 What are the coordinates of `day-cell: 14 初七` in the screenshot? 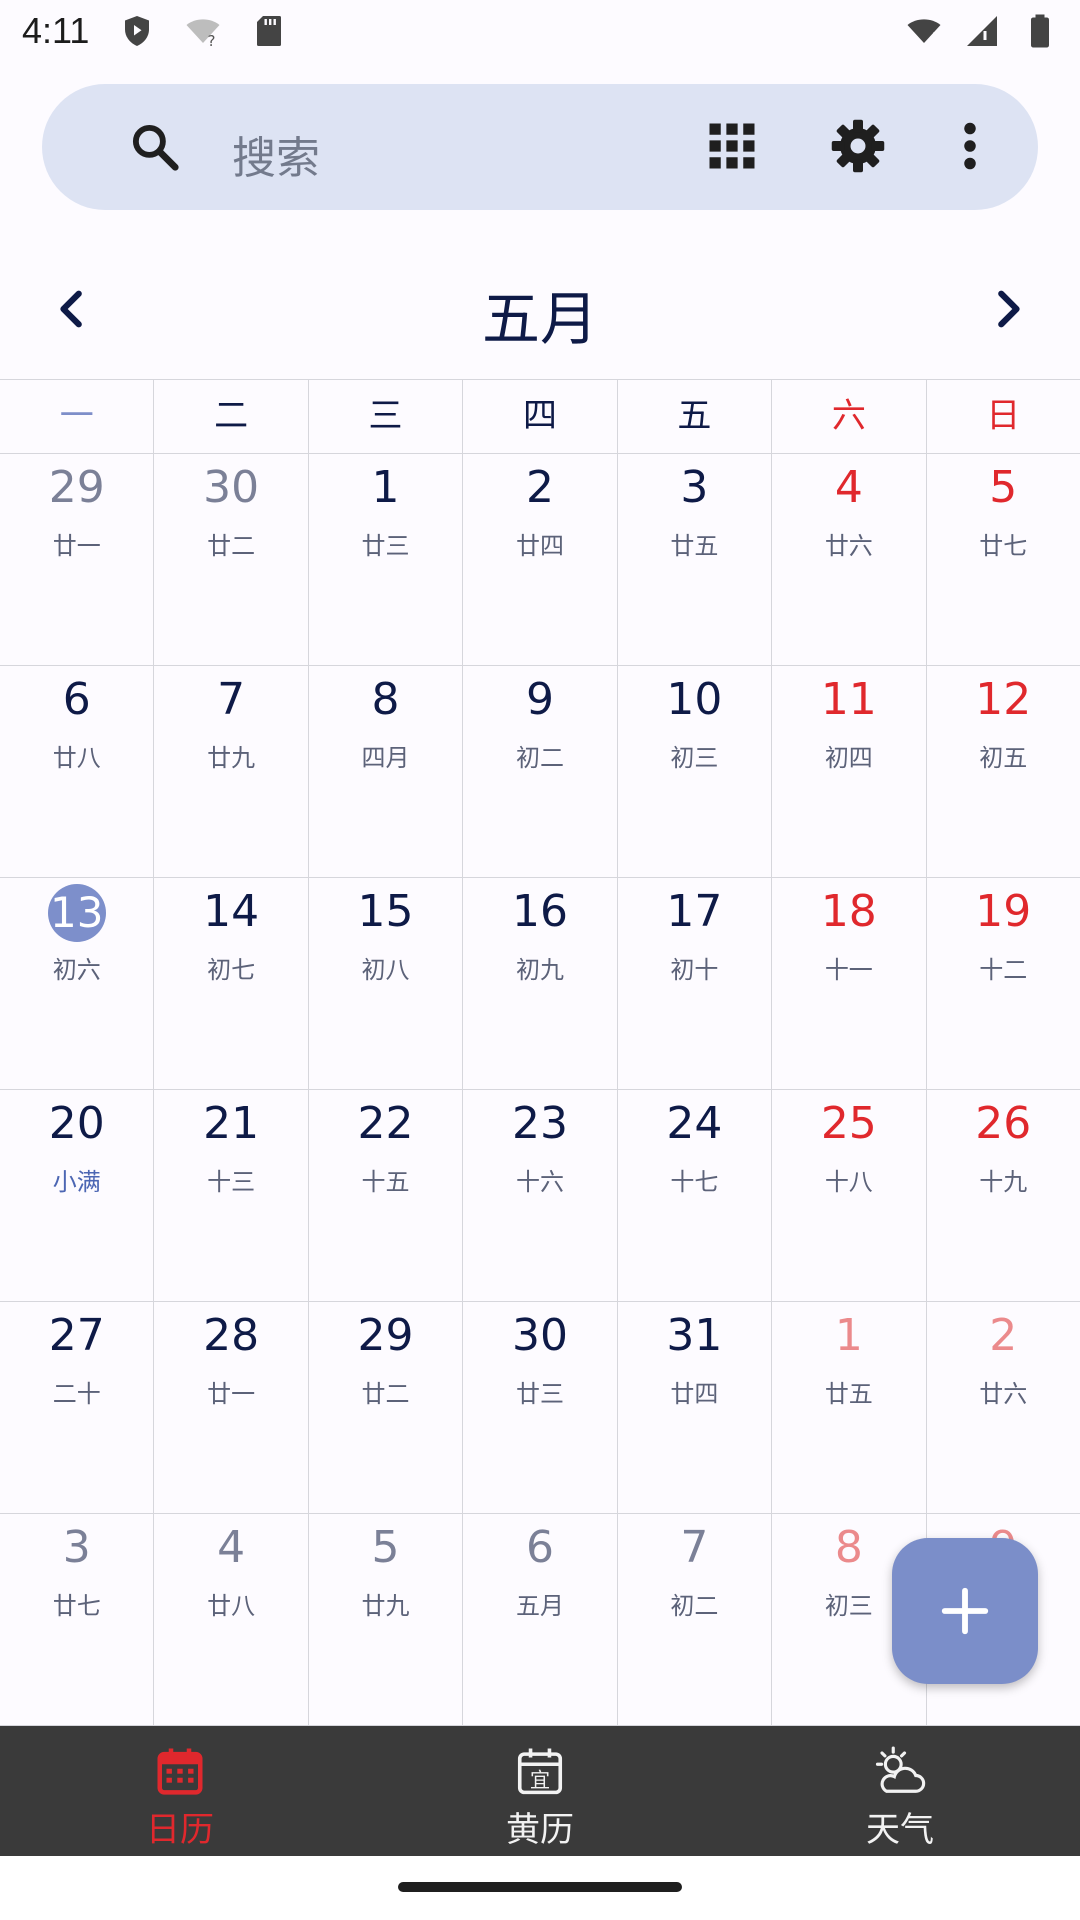 It's located at (231, 983).